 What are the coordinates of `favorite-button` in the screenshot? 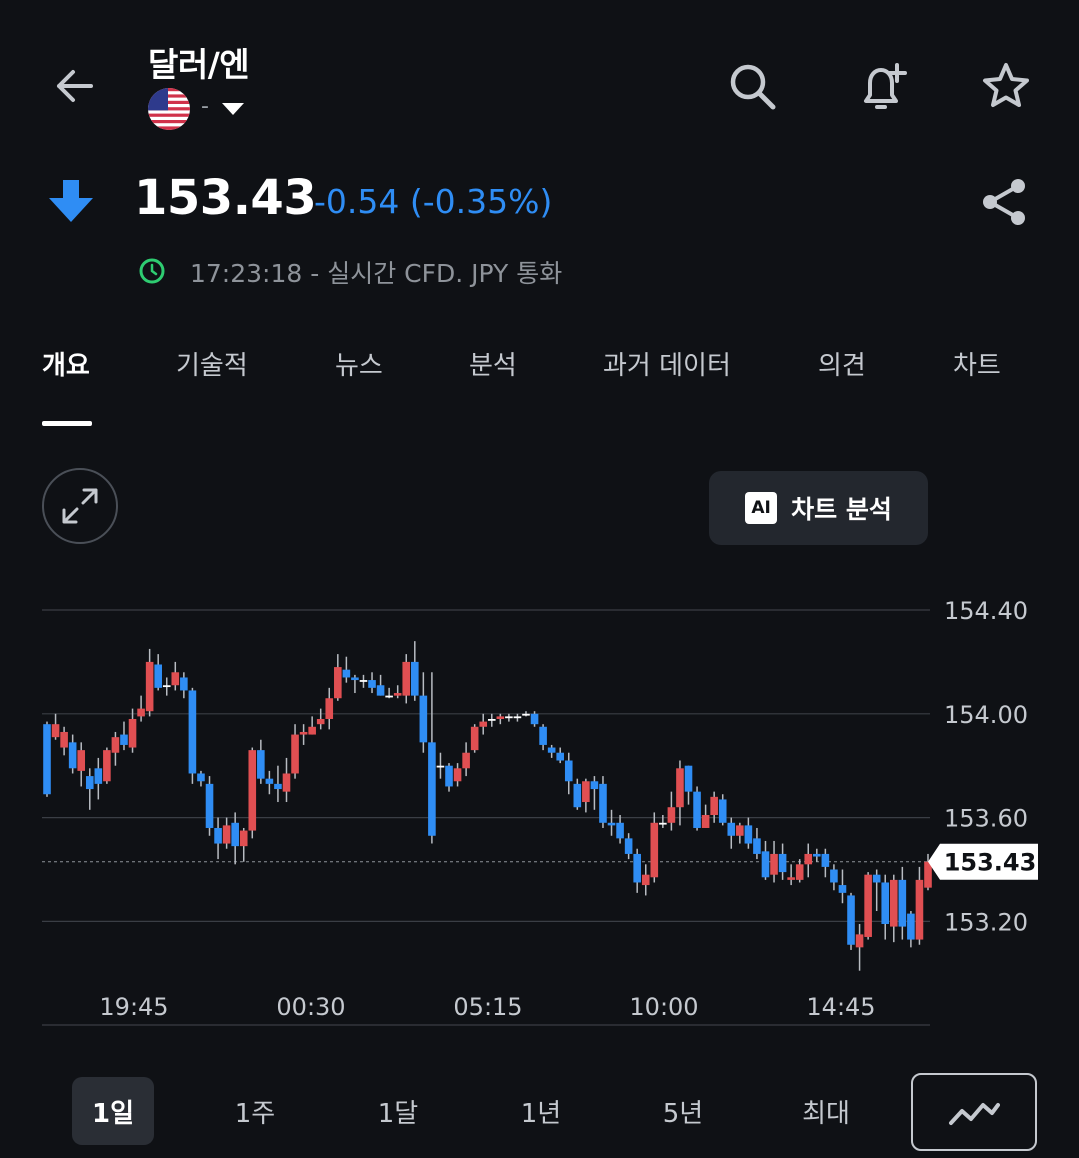 It's located at (1006, 86).